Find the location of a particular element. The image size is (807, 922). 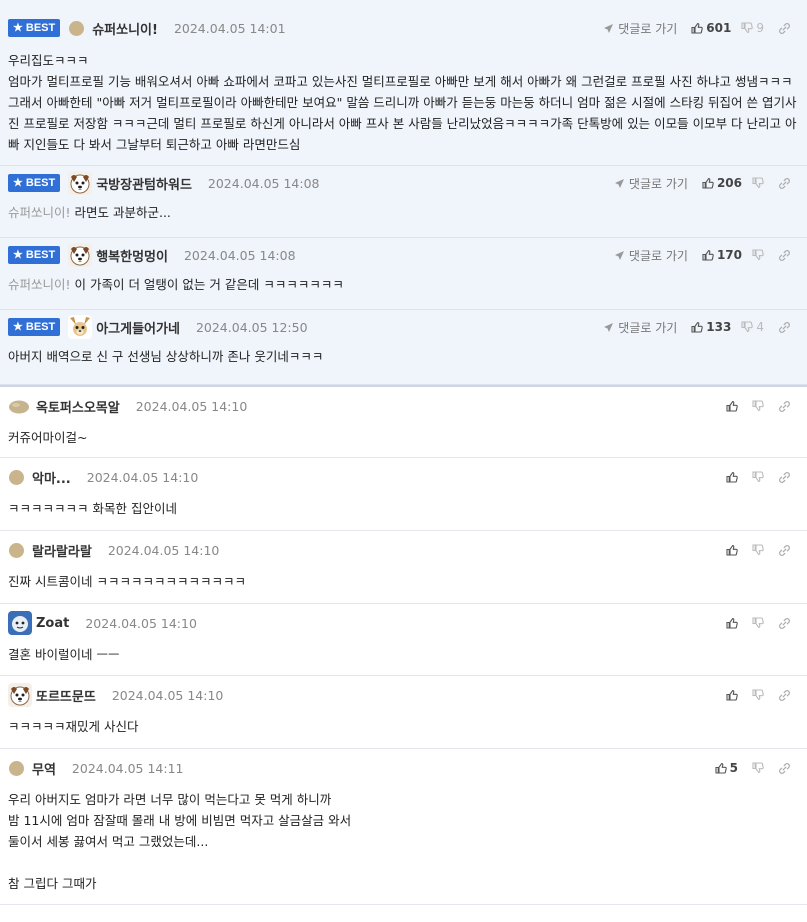

upvote-button: 206 is located at coordinates (722, 183).